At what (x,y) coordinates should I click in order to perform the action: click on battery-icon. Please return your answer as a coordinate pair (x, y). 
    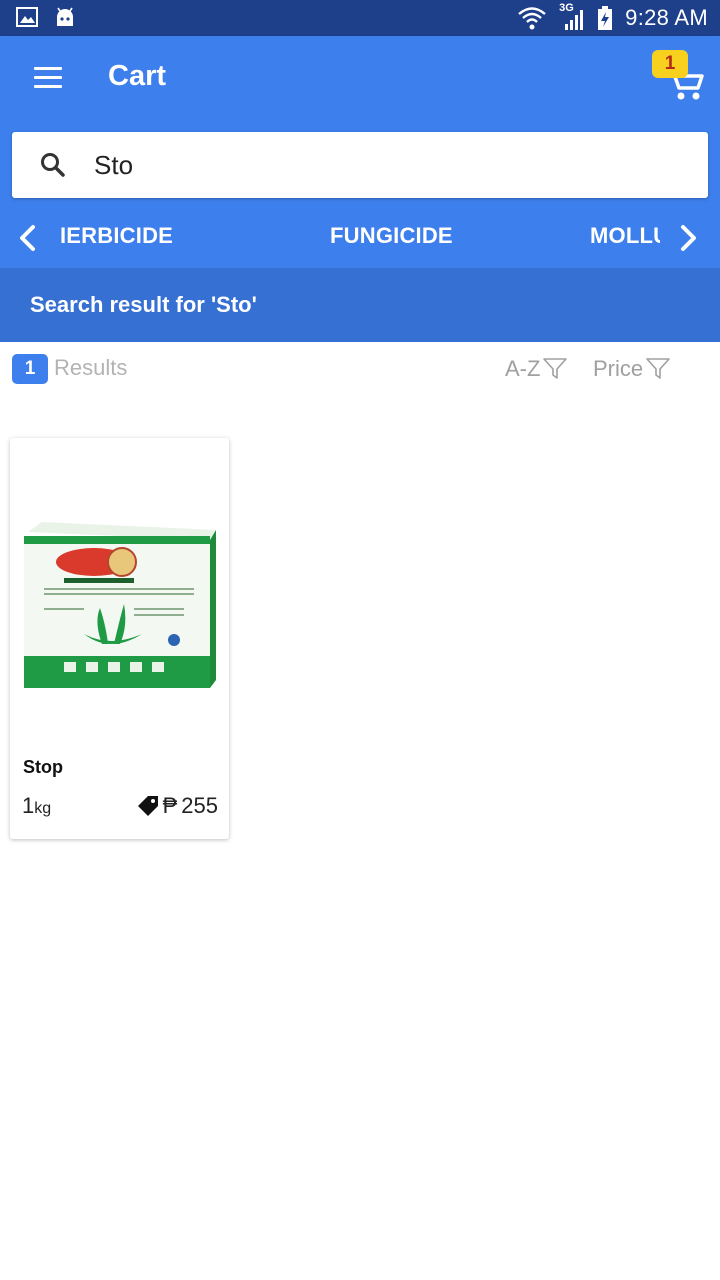
    Looking at the image, I should click on (605, 18).